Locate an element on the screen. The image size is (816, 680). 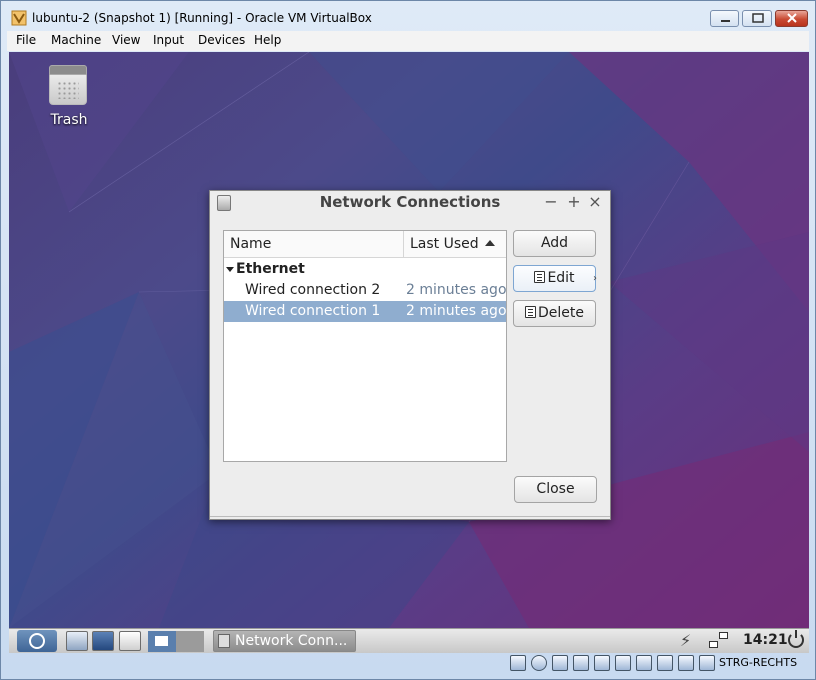
power-icon is located at coordinates (796, 639).